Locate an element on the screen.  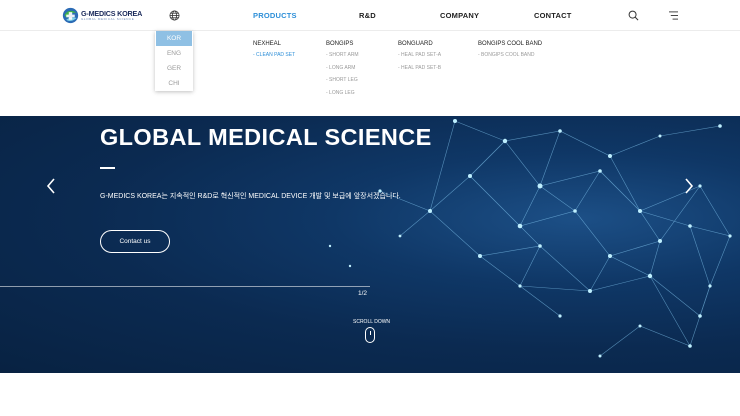
search-icon is located at coordinates (633, 15).